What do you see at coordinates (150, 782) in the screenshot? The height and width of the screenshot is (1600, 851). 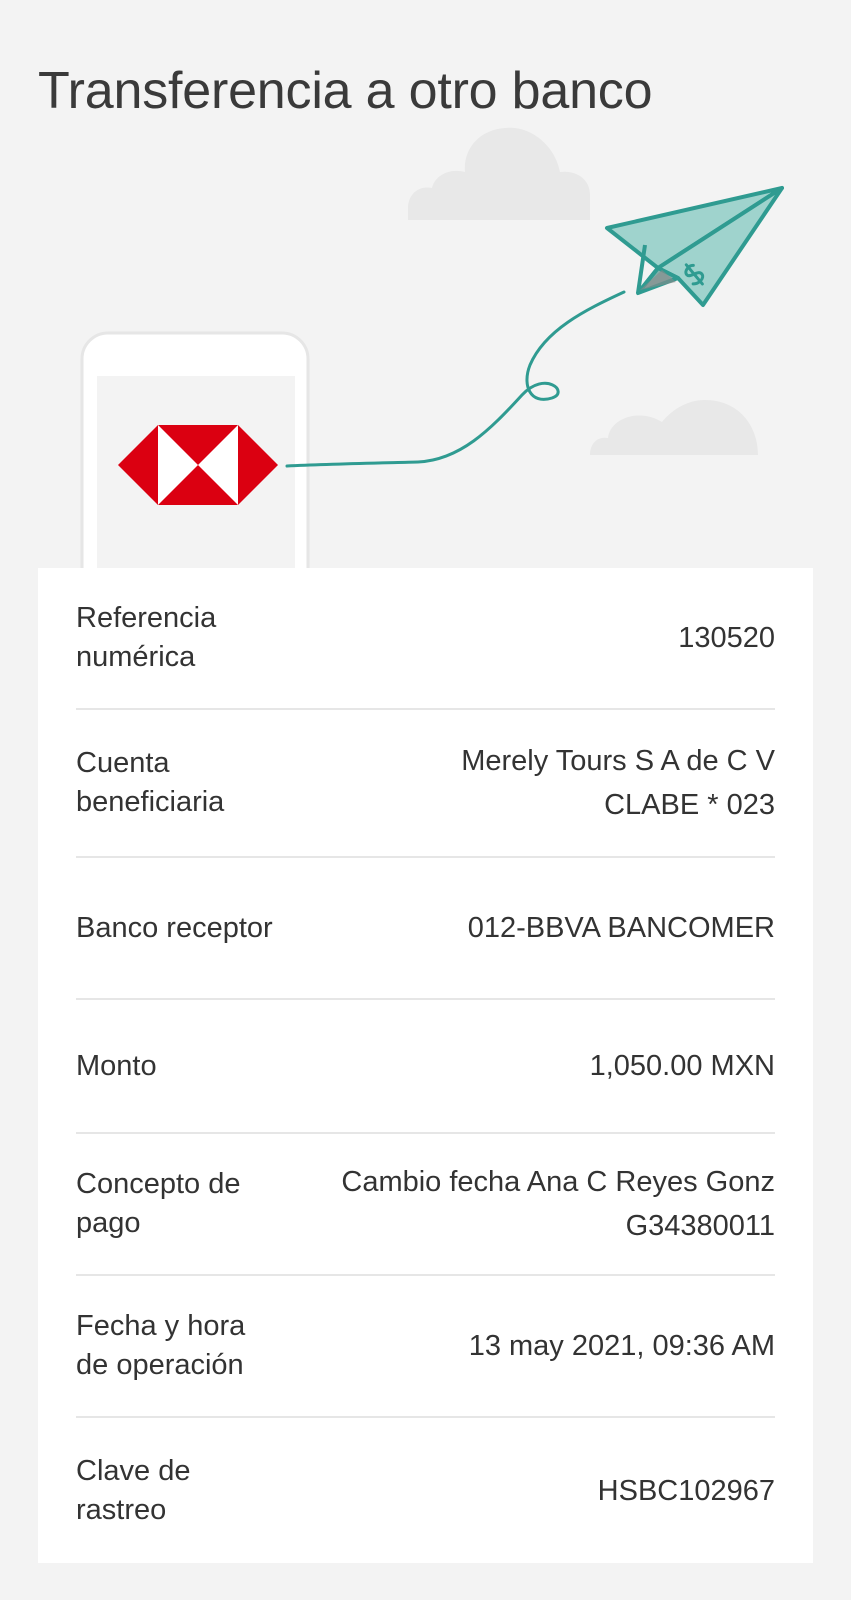 I see `detail-label: Cuenta beneficiaria` at bounding box center [150, 782].